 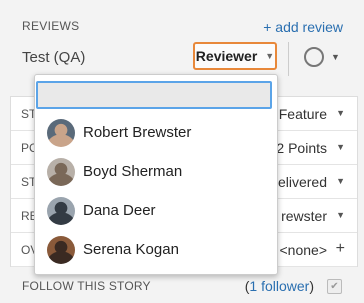 What do you see at coordinates (54, 57) in the screenshot?
I see `reviewer-name: Test (QA)` at bounding box center [54, 57].